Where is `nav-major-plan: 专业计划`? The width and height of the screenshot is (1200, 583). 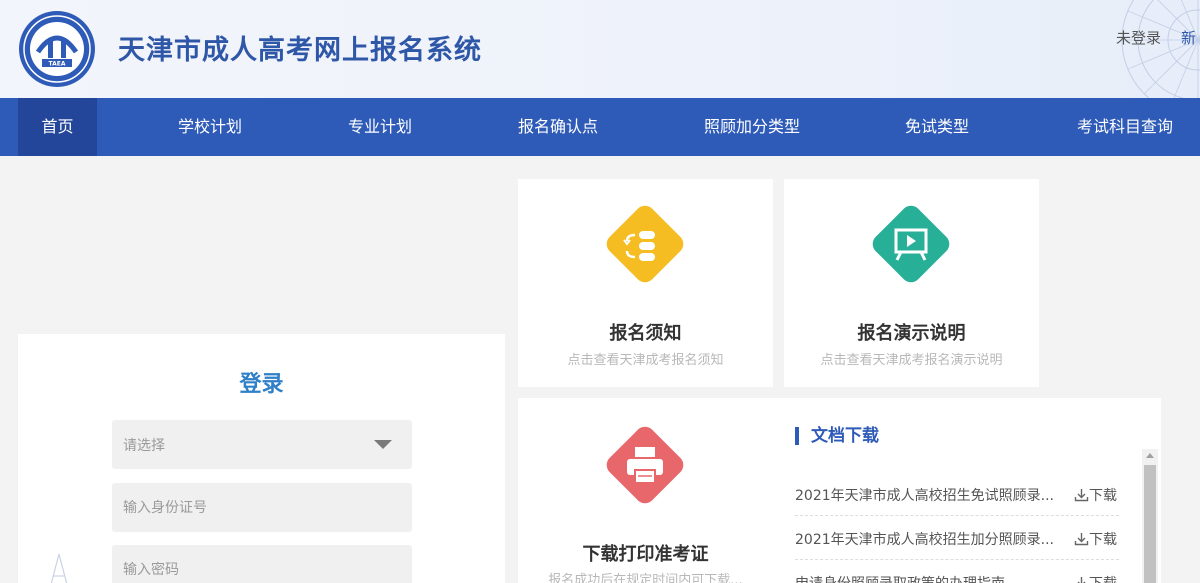 nav-major-plan: 专业计划 is located at coordinates (380, 127).